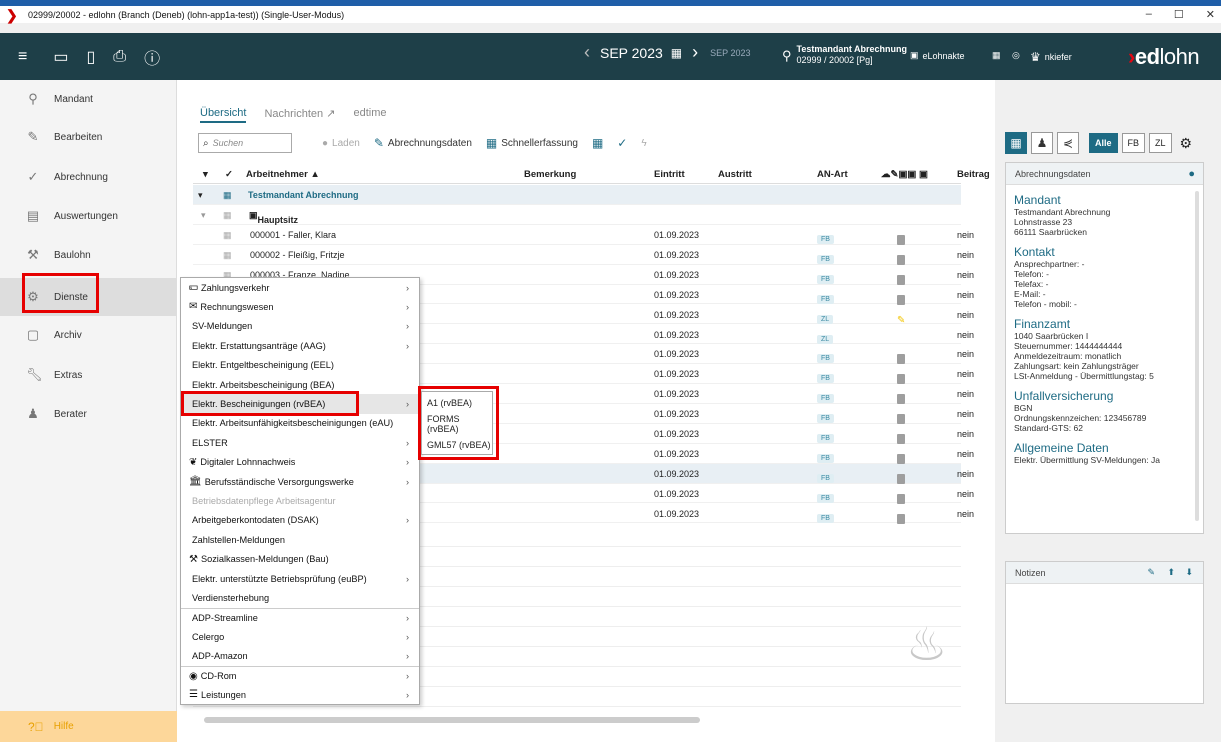 Image resolution: width=1221 pixels, height=742 pixels. I want to click on menu-item-berufsst-ndische-versorgungswerke: 🏛︎ Berufsständische Versorgungswerke ›, so click(300, 482).